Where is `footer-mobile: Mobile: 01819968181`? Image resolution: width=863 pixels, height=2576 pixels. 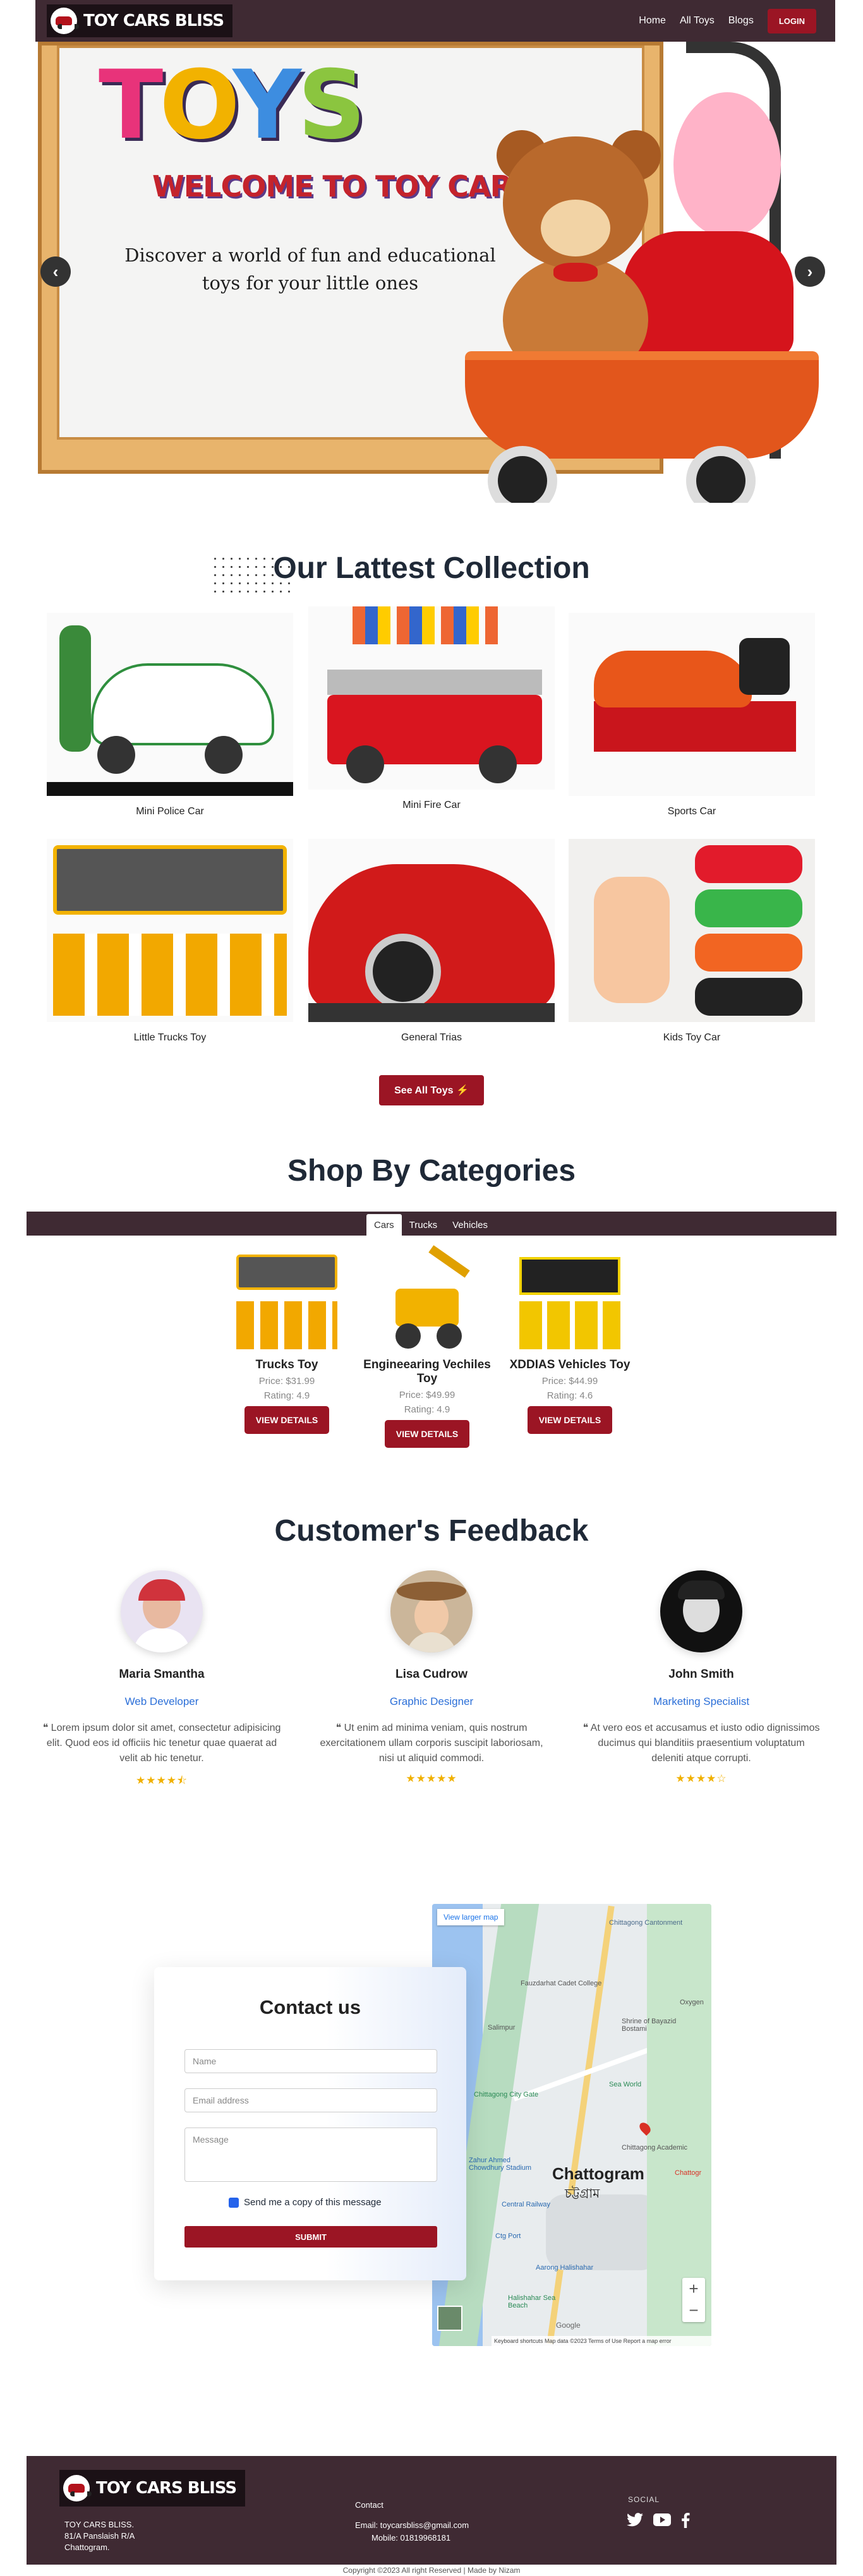
footer-mobile: Mobile: 01819968181 is located at coordinates (411, 2538).